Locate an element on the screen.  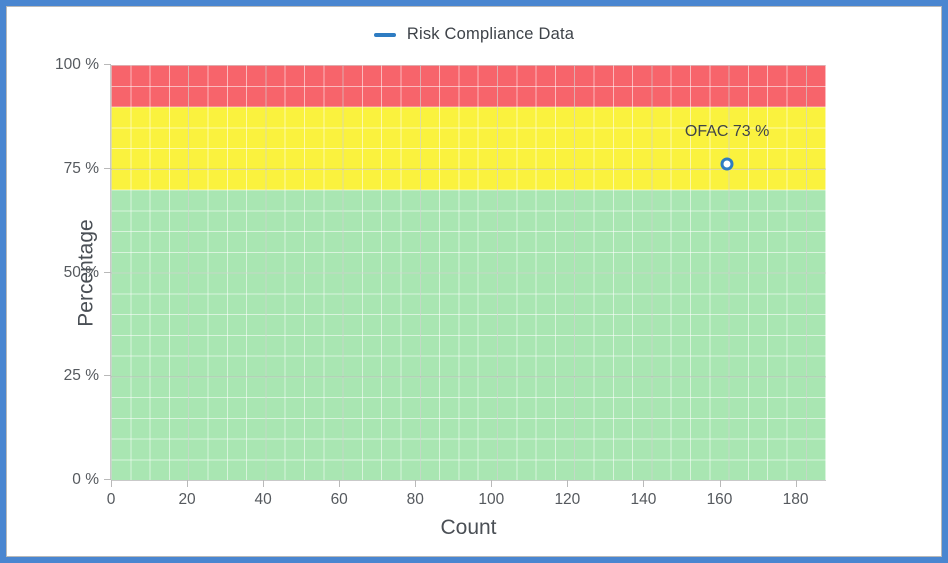
legend-line-icon is located at coordinates (384, 34).